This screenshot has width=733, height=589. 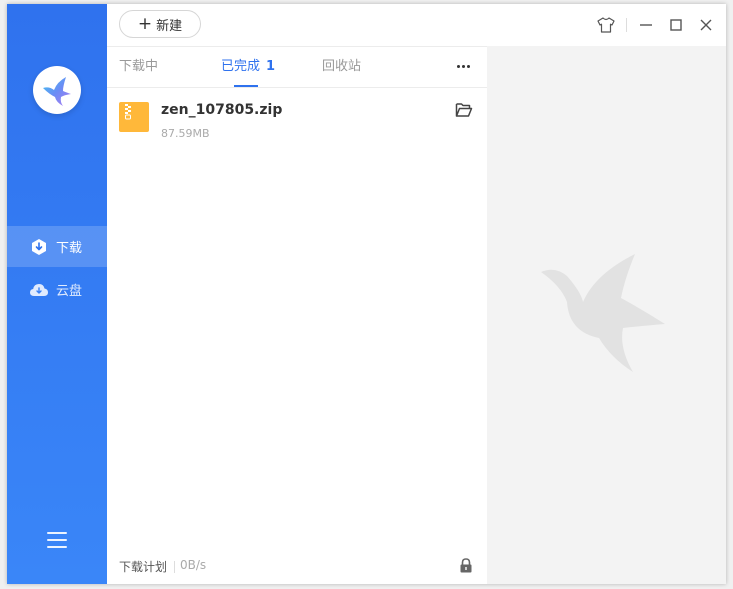 What do you see at coordinates (271, 66) in the screenshot?
I see `tab-count-badge: 1` at bounding box center [271, 66].